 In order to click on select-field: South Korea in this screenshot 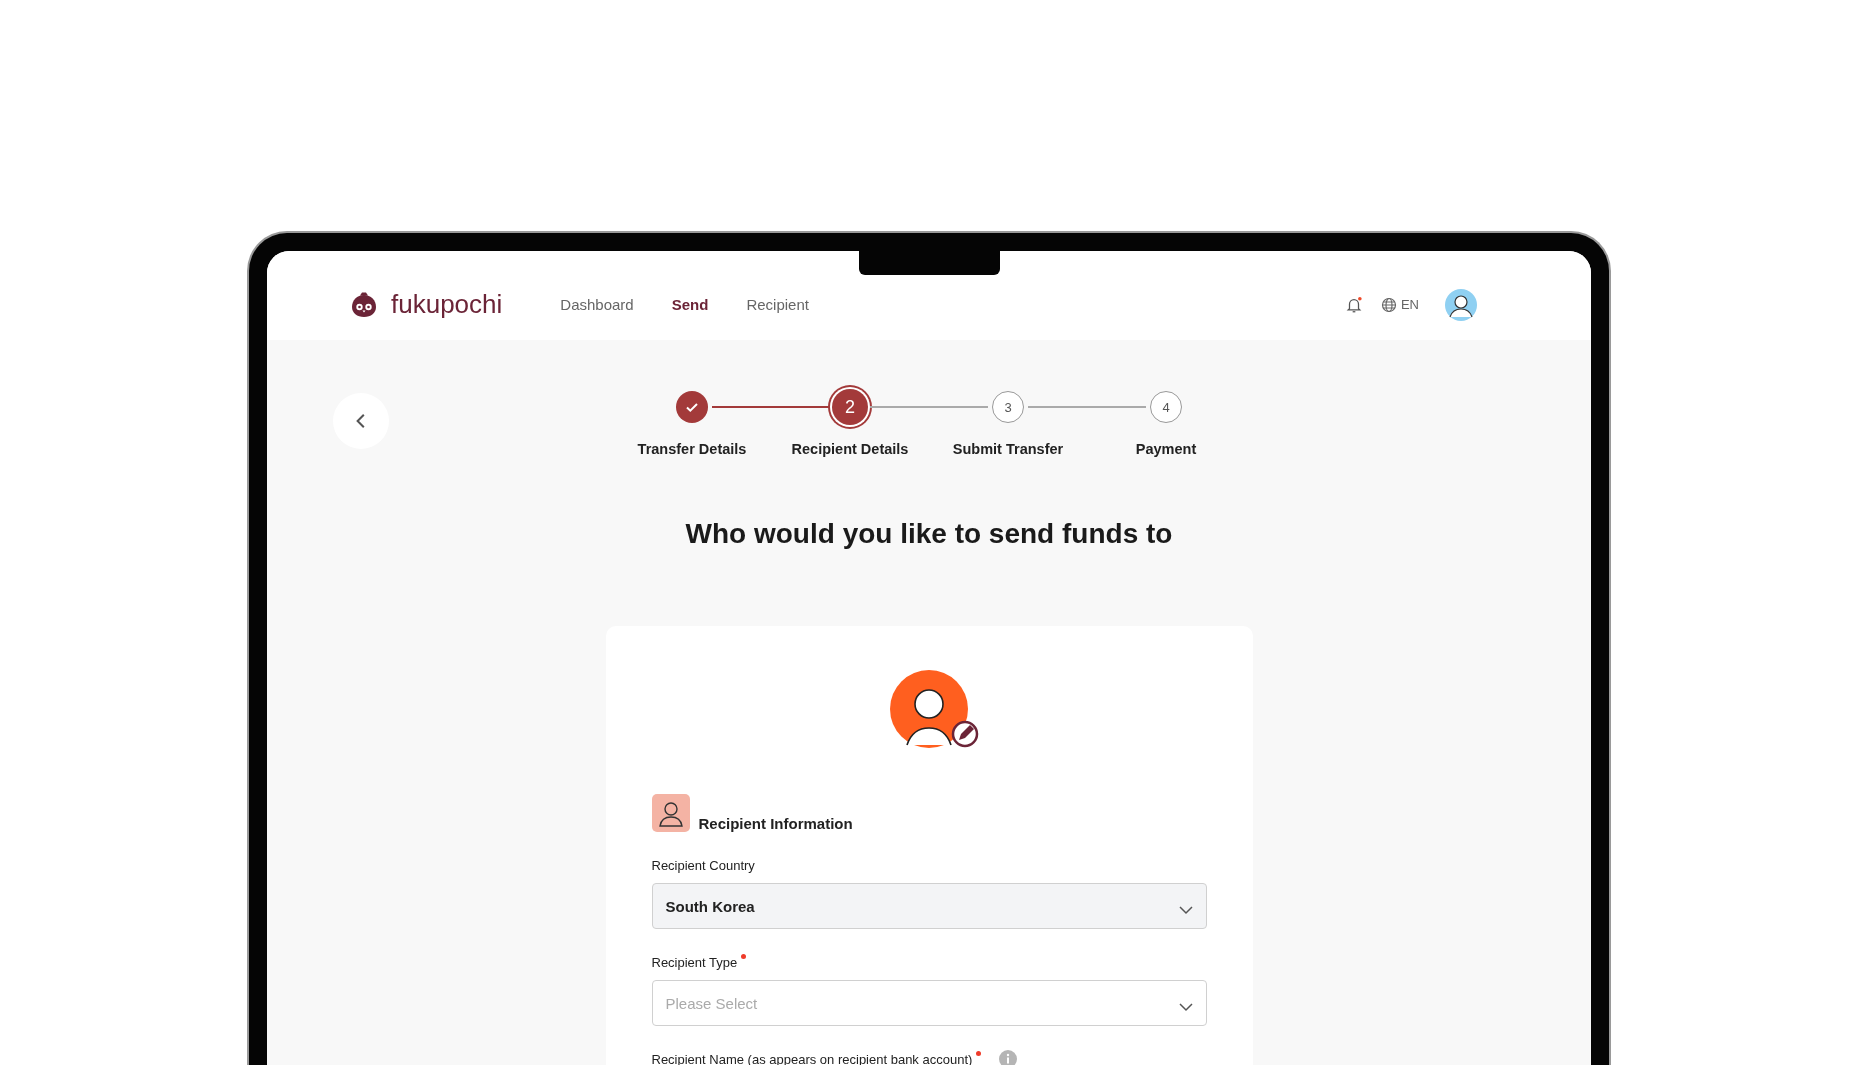, I will do `click(929, 906)`.